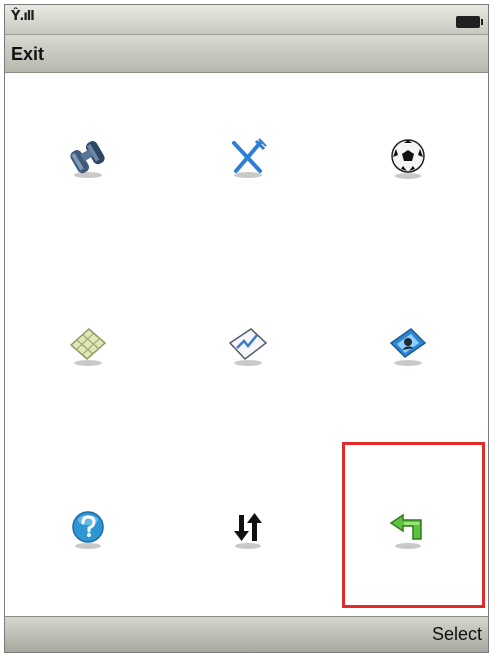 The width and height of the screenshot is (493, 657). I want to click on map-grid-icon, so click(88, 346).